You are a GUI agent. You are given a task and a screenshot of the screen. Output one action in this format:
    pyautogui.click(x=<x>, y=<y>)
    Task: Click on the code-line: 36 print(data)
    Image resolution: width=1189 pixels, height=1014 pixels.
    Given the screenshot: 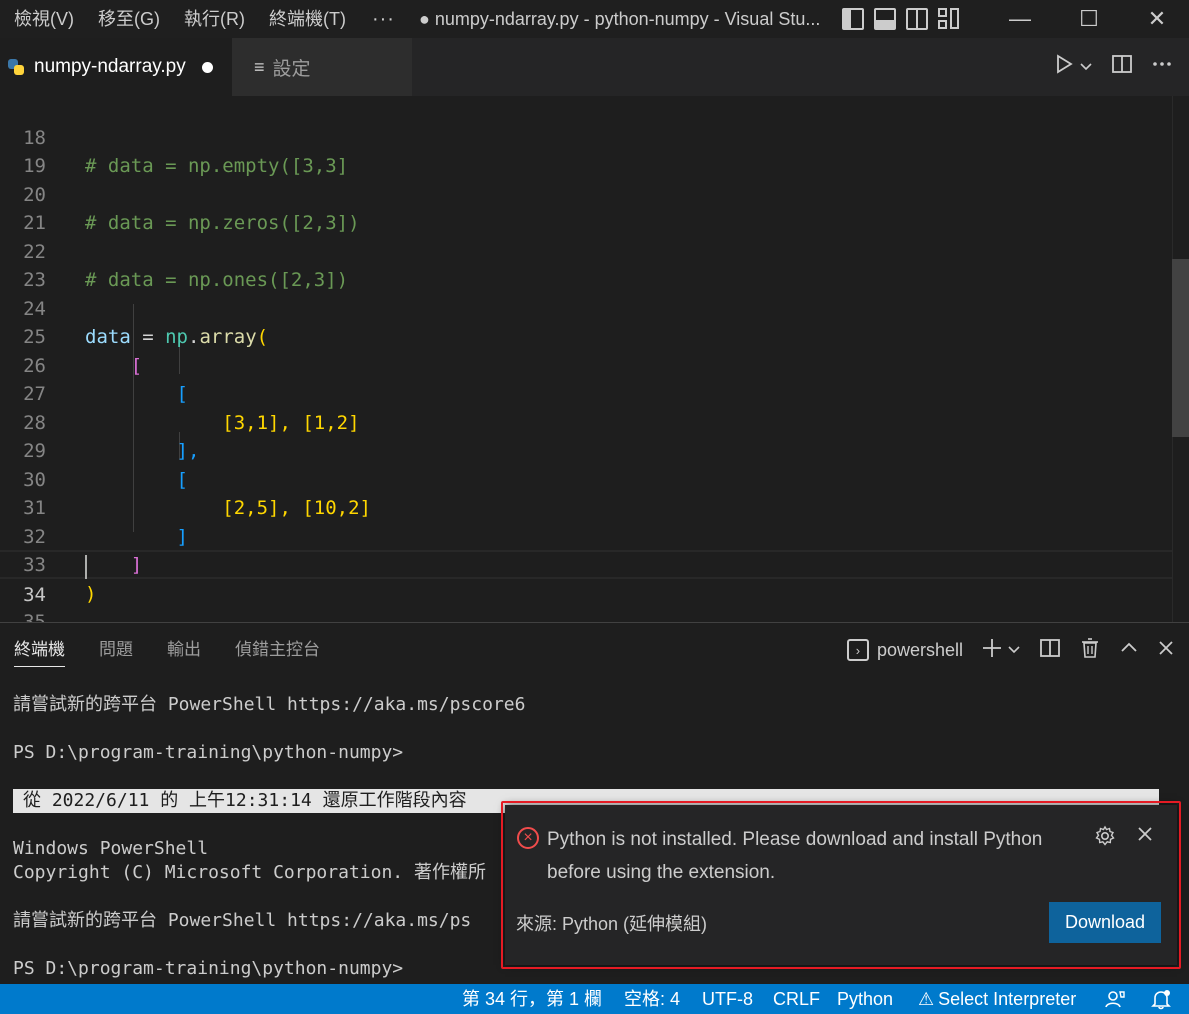 What is the action you would take?
    pyautogui.click(x=586, y=615)
    